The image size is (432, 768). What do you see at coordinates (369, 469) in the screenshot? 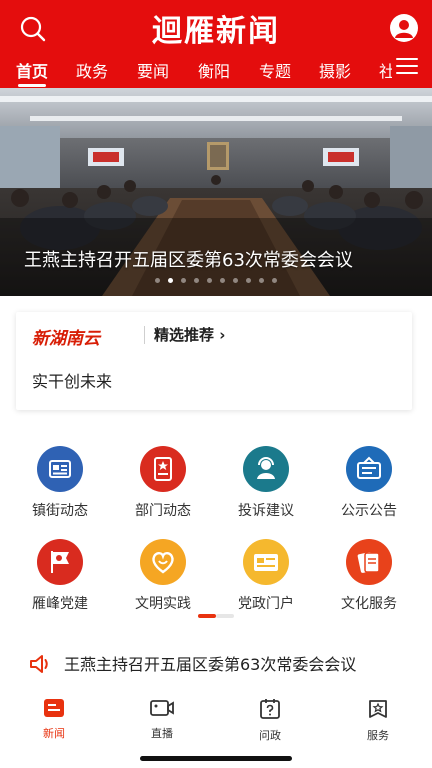
I see `notice-board-icon` at bounding box center [369, 469].